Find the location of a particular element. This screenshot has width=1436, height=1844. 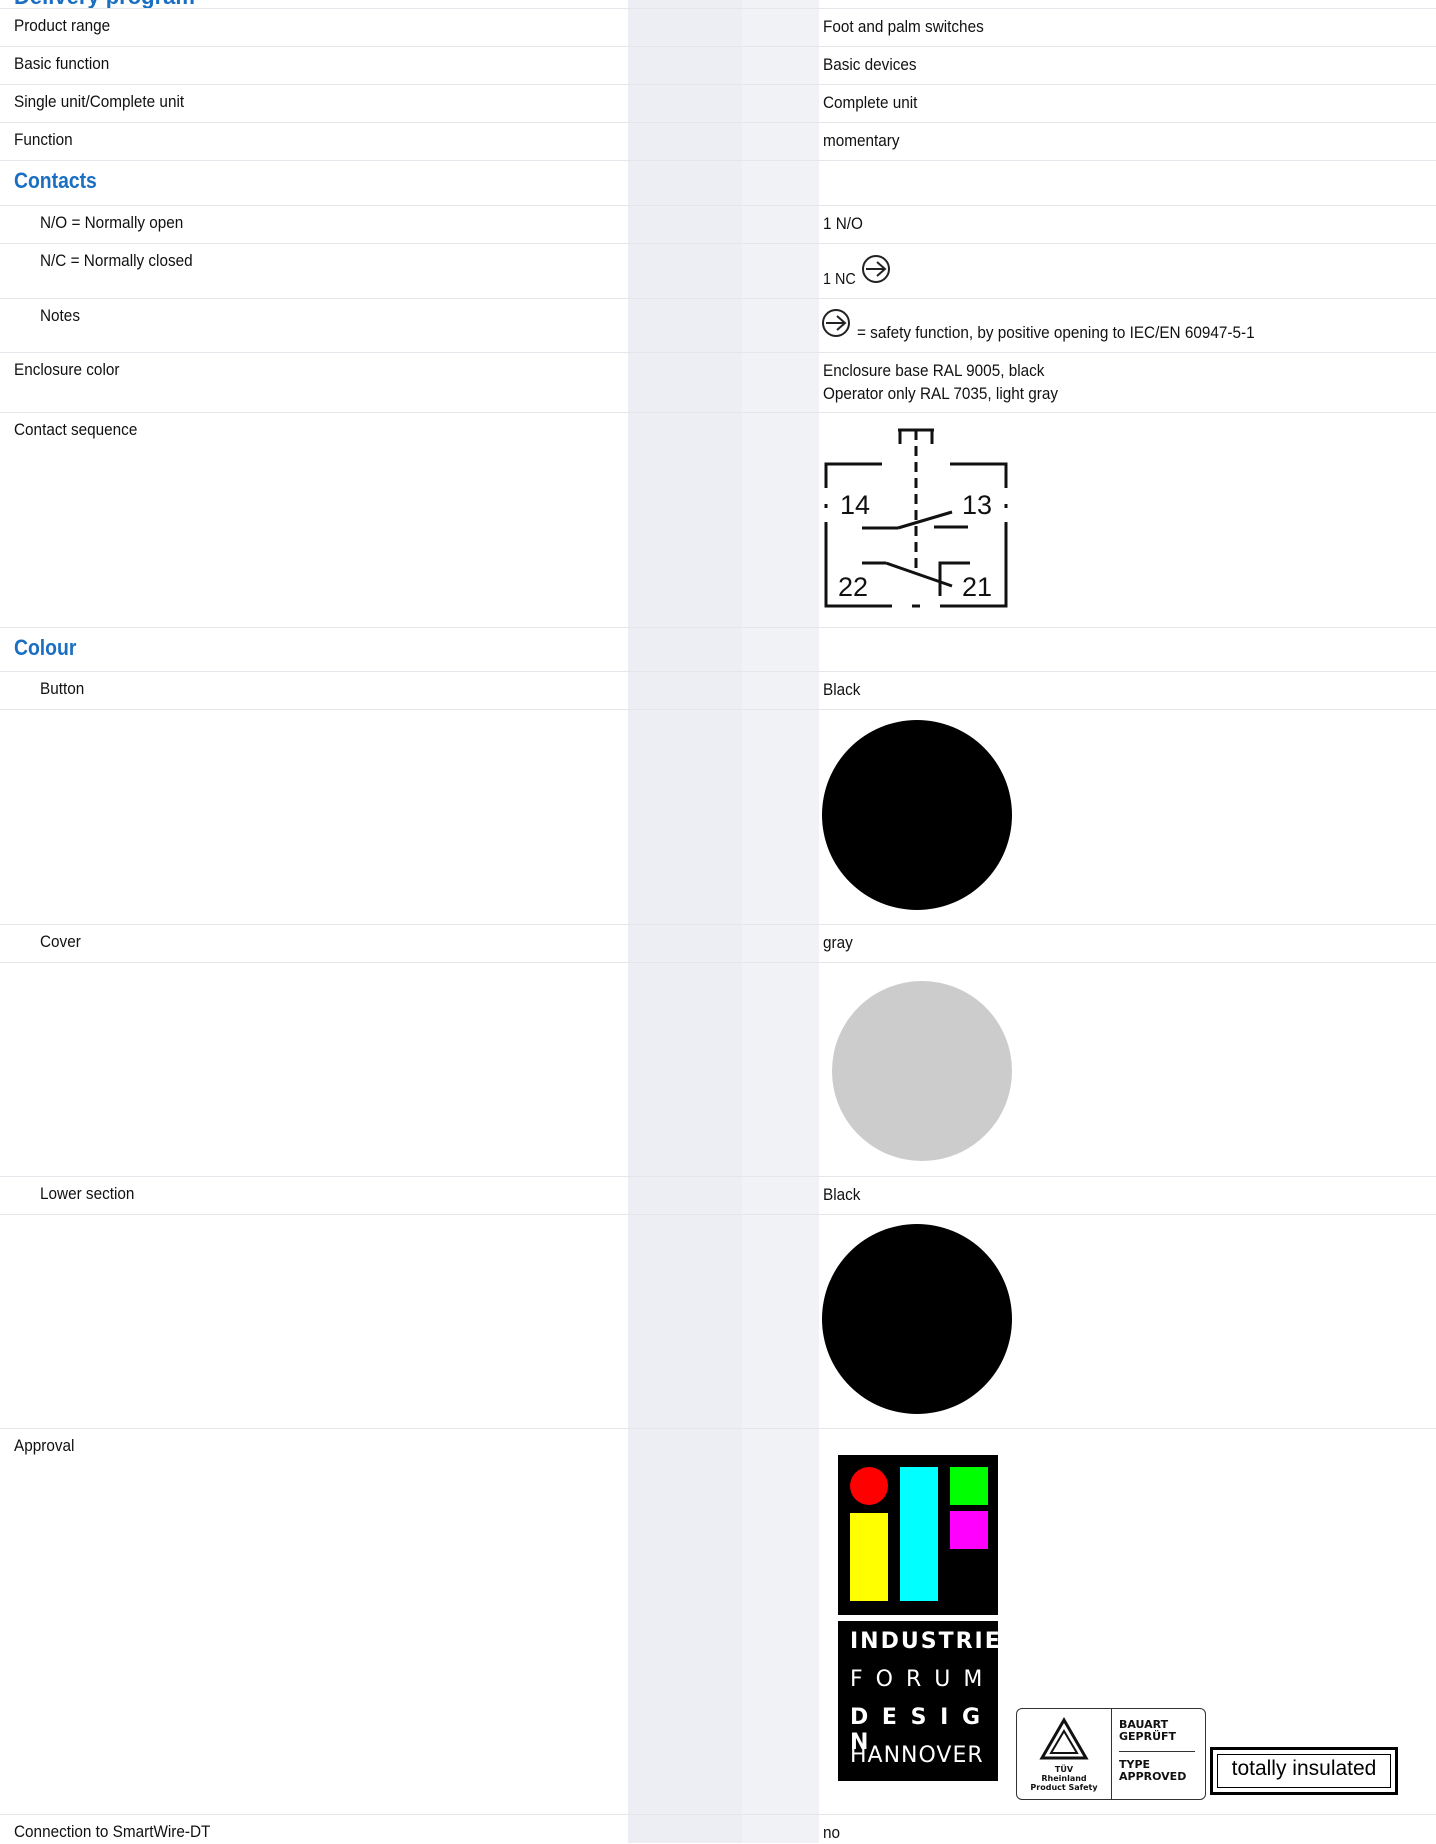

row-value-line1: Enclosure base RAL 9005, black is located at coordinates (934, 370).